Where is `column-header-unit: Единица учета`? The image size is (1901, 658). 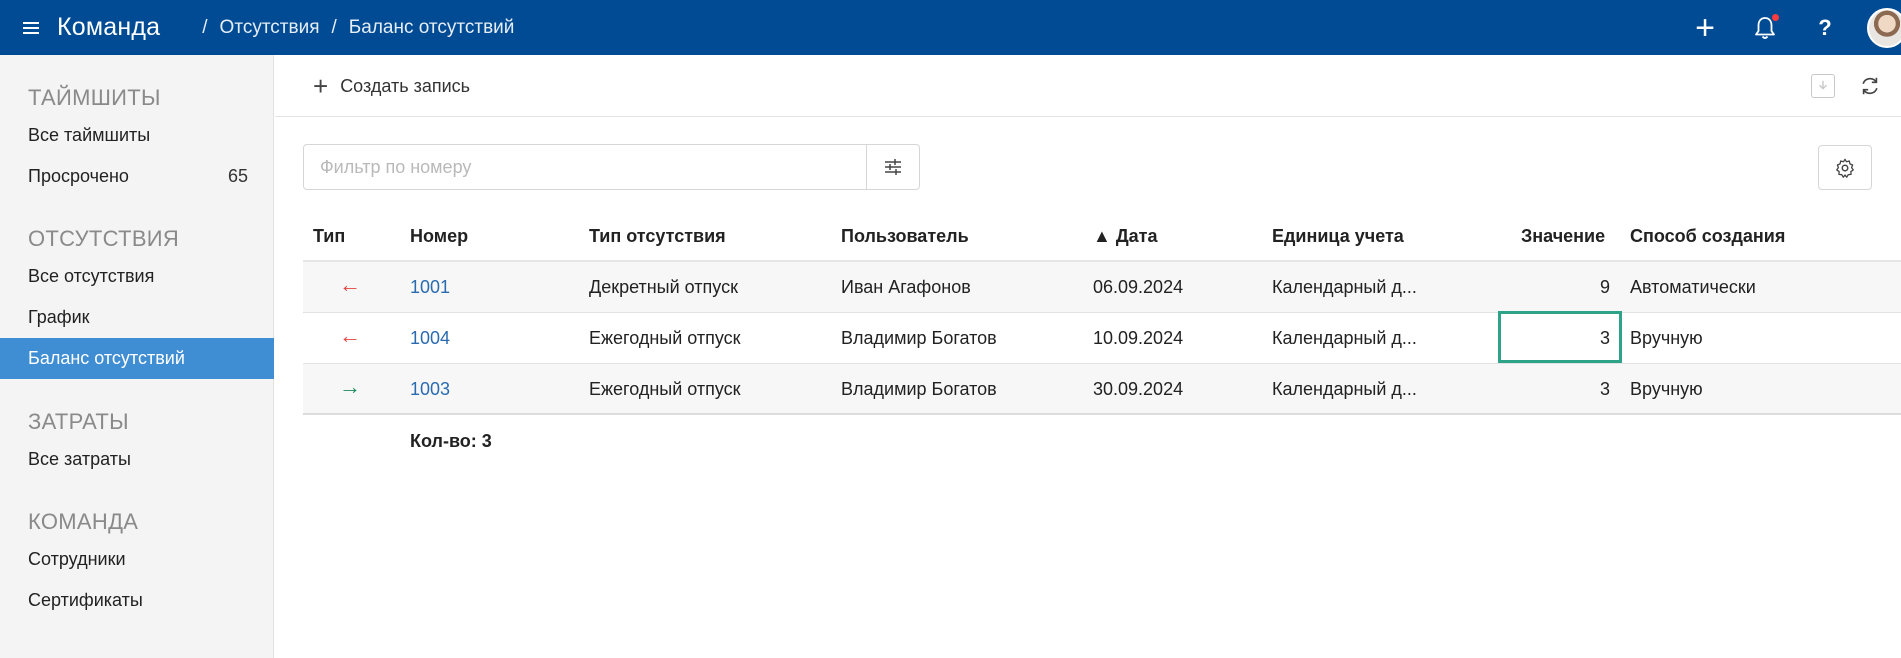 column-header-unit: Единица учета is located at coordinates (1338, 236).